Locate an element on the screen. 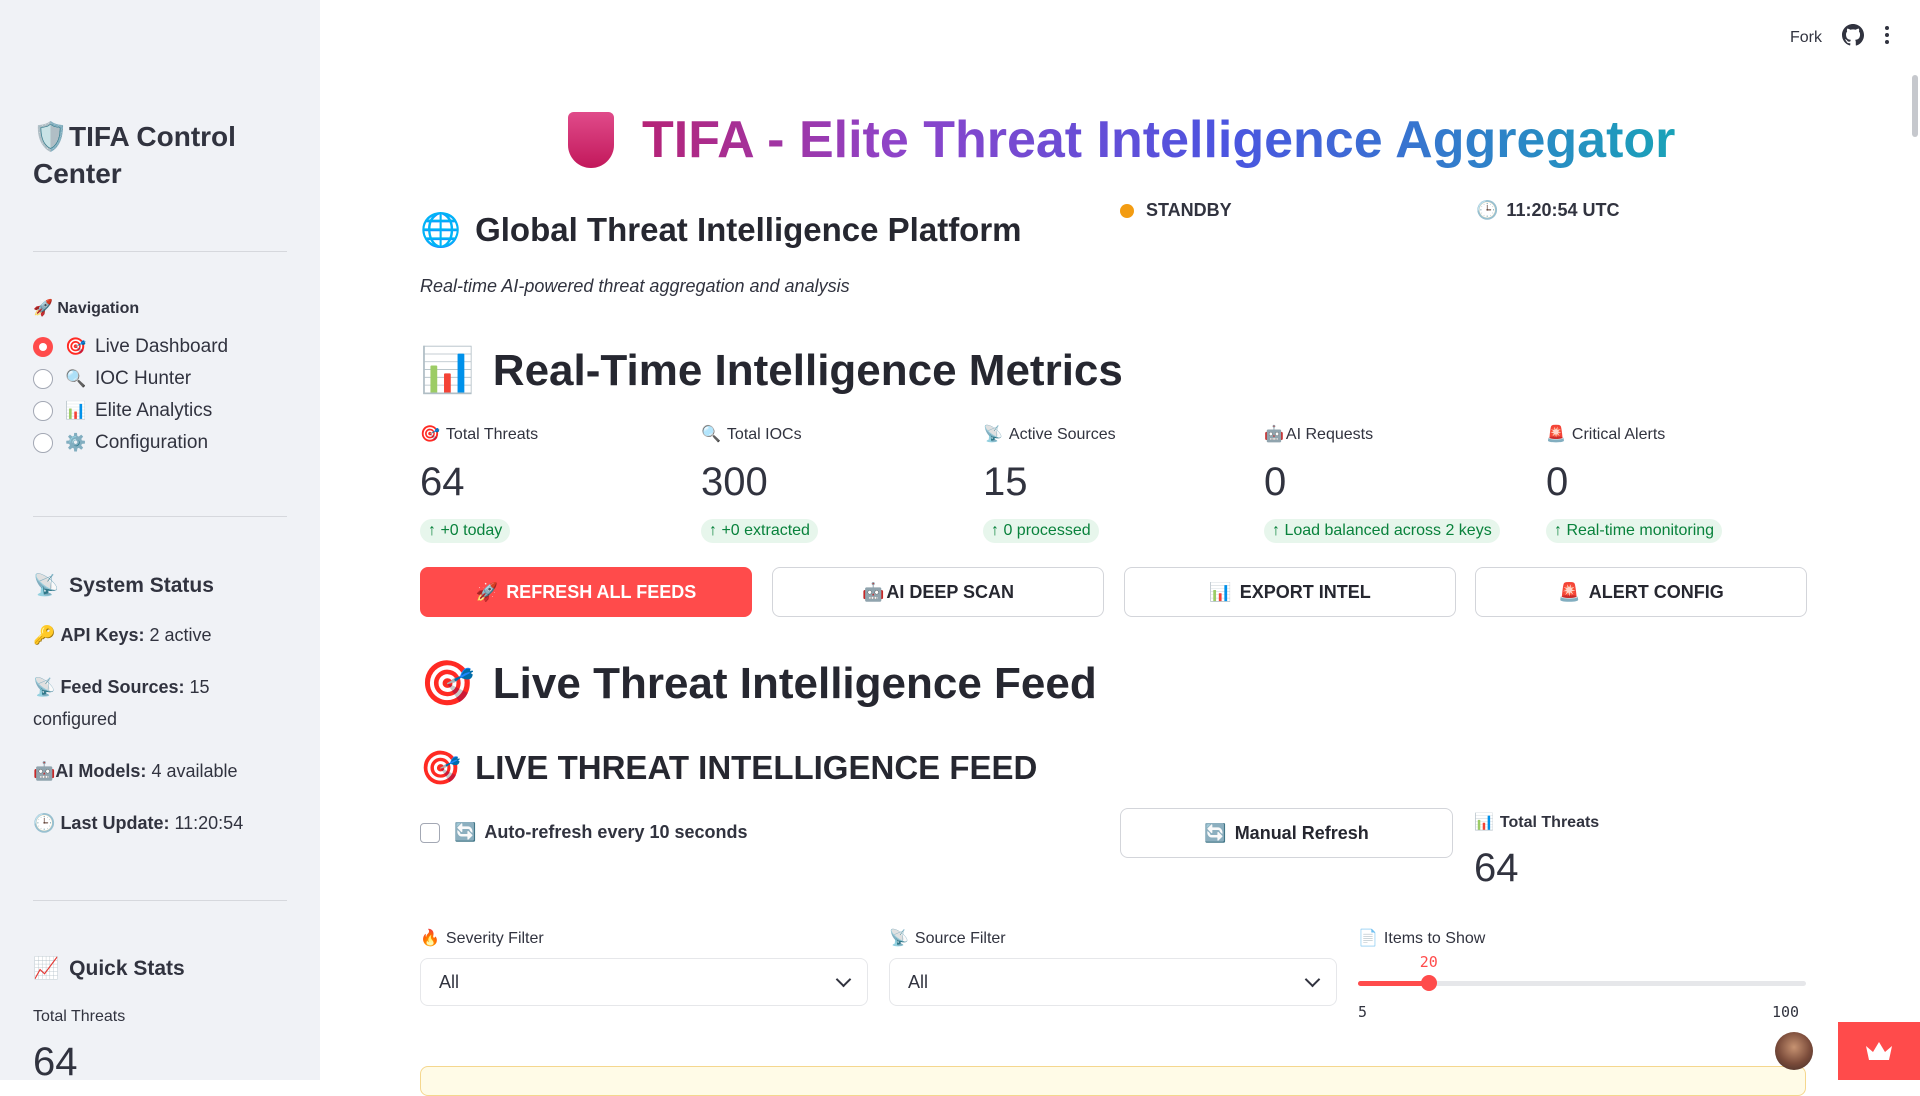 This screenshot has width=1920, height=1096. ai-models-label: AI Models: is located at coordinates (101, 771).